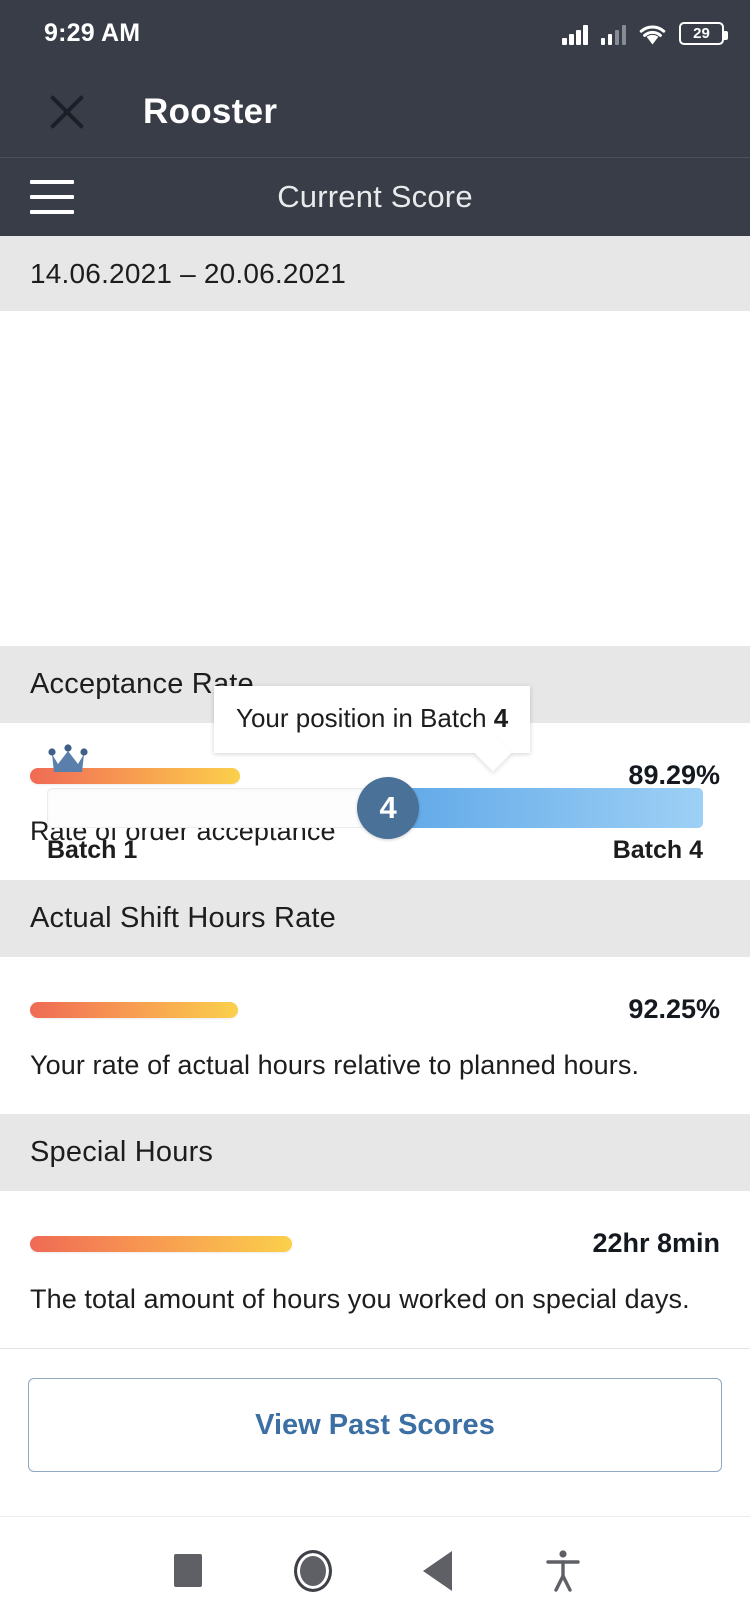 The width and height of the screenshot is (750, 1624). I want to click on batch-start-label: Batch 1, so click(92, 850).